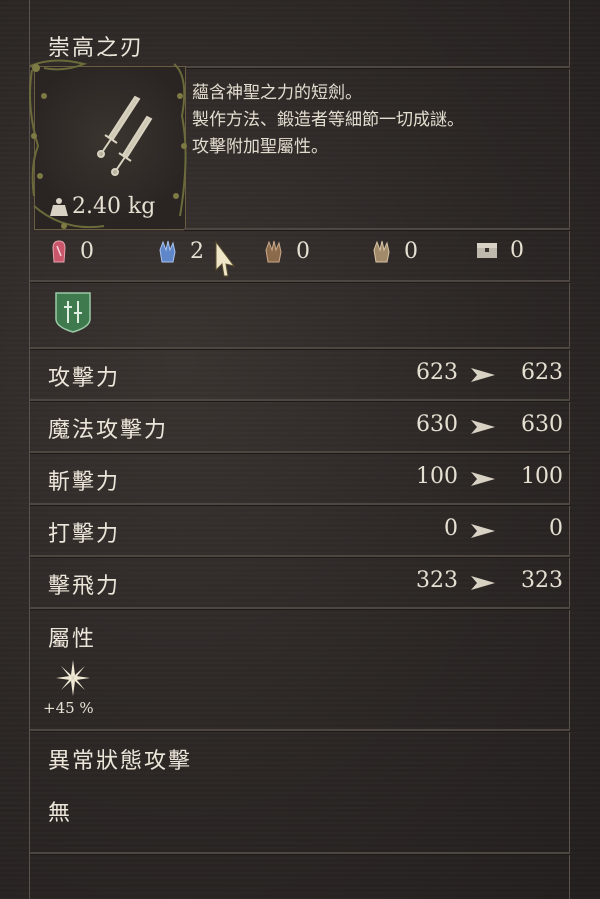  What do you see at coordinates (305, 478) in the screenshot?
I see `stat-row-slash: 斬擊力 100 100` at bounding box center [305, 478].